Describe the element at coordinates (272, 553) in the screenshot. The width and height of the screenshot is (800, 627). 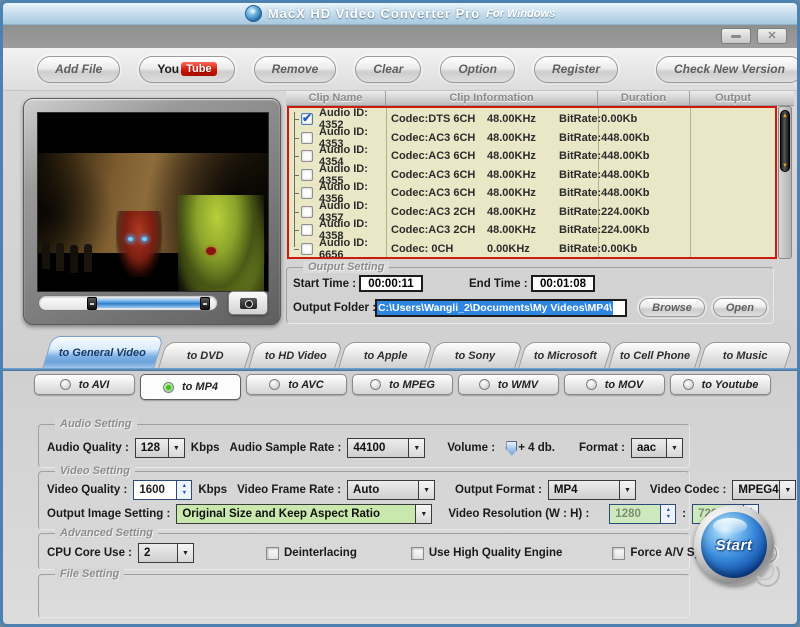
I see `deinterlacing-checkbox` at that location.